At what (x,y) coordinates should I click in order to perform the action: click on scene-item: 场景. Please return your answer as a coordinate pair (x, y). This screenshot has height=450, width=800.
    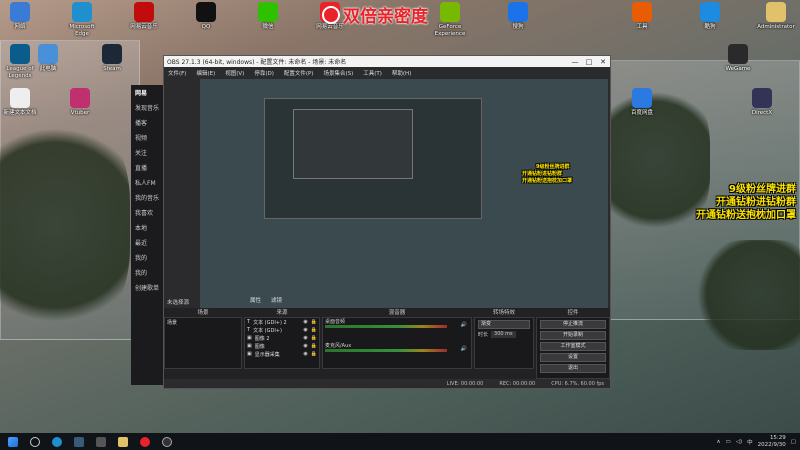
    Looking at the image, I should click on (203, 322).